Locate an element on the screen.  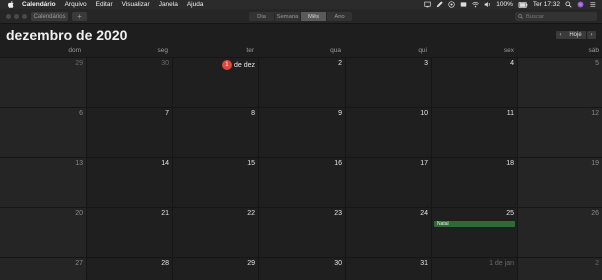
day-cell: 1 de dez is located at coordinates (215, 82).